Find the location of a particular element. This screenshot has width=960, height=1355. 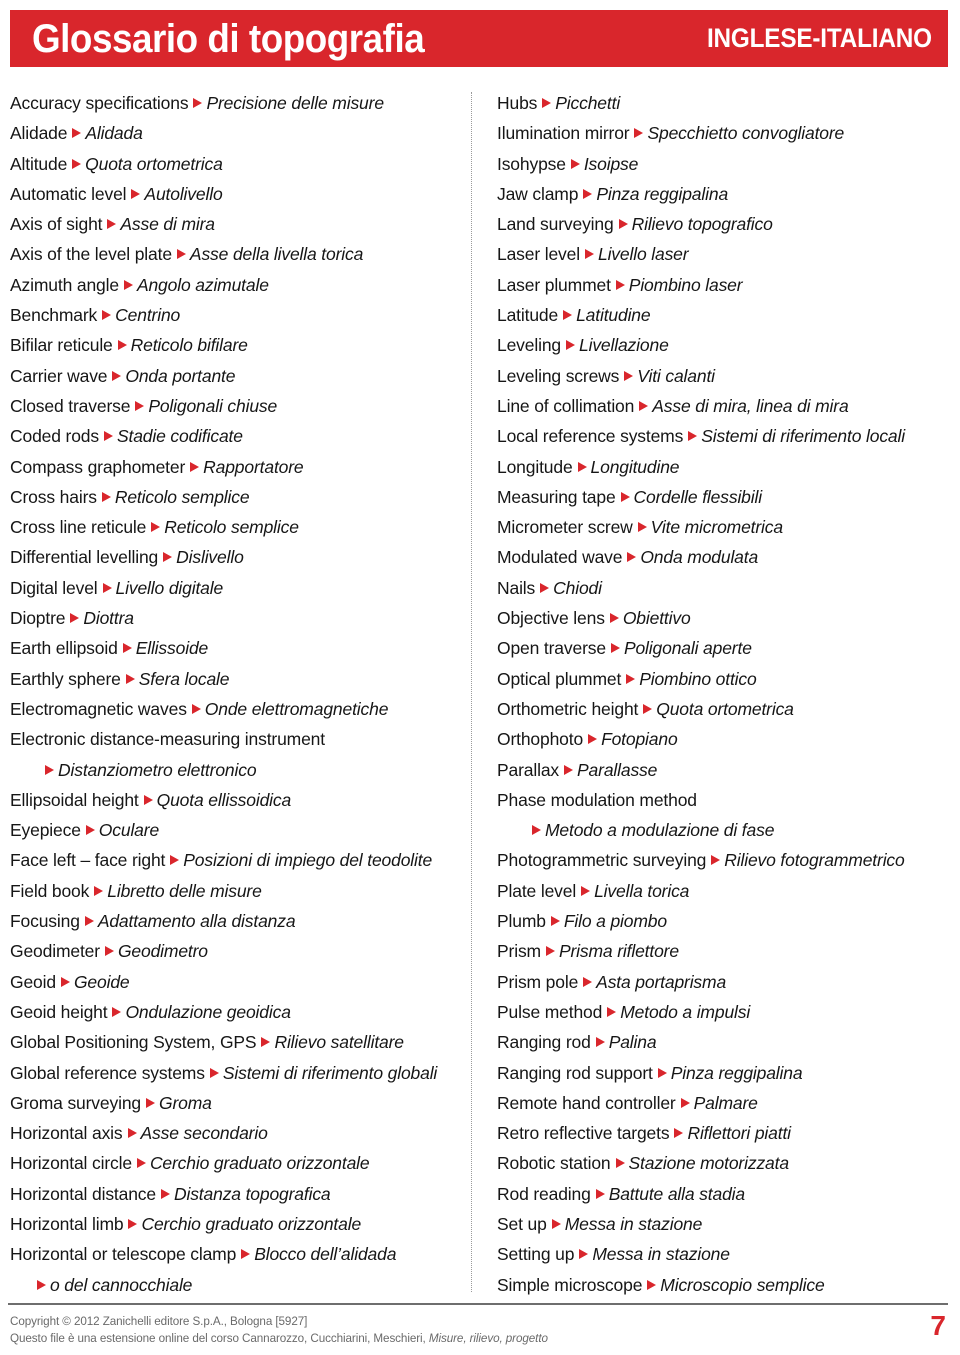

term-english: Ellipsoidal height is located at coordinates (74, 799).